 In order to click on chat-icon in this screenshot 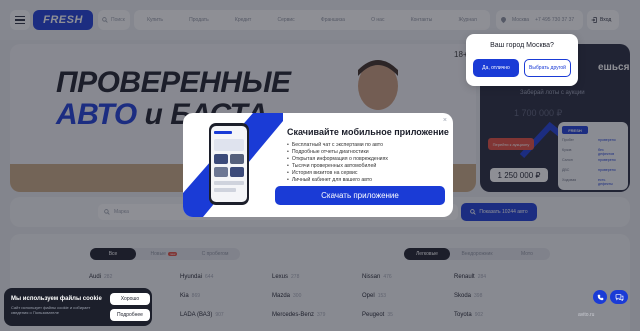, I will do `click(619, 297)`.